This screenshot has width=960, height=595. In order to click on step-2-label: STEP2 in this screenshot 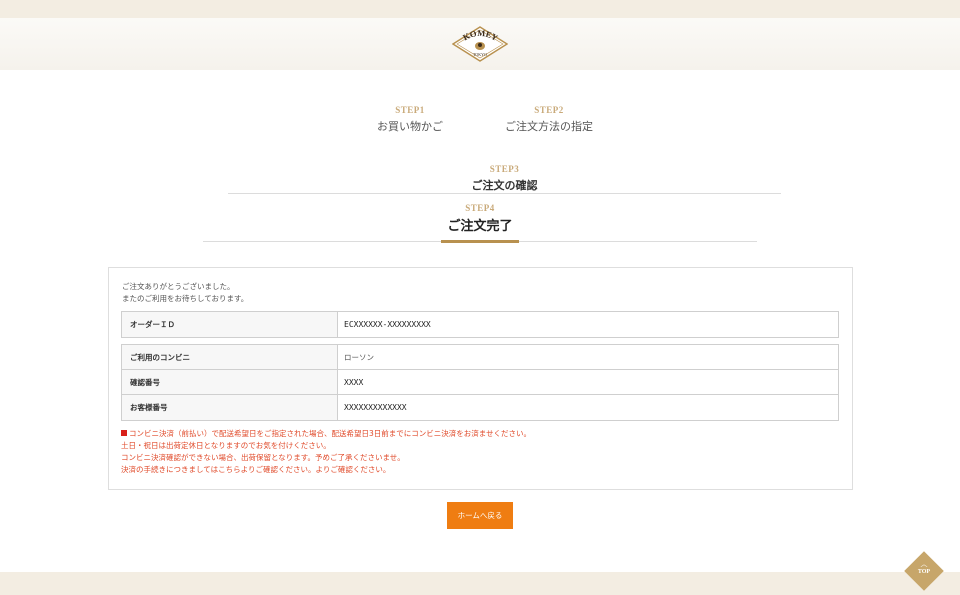, I will do `click(549, 110)`.